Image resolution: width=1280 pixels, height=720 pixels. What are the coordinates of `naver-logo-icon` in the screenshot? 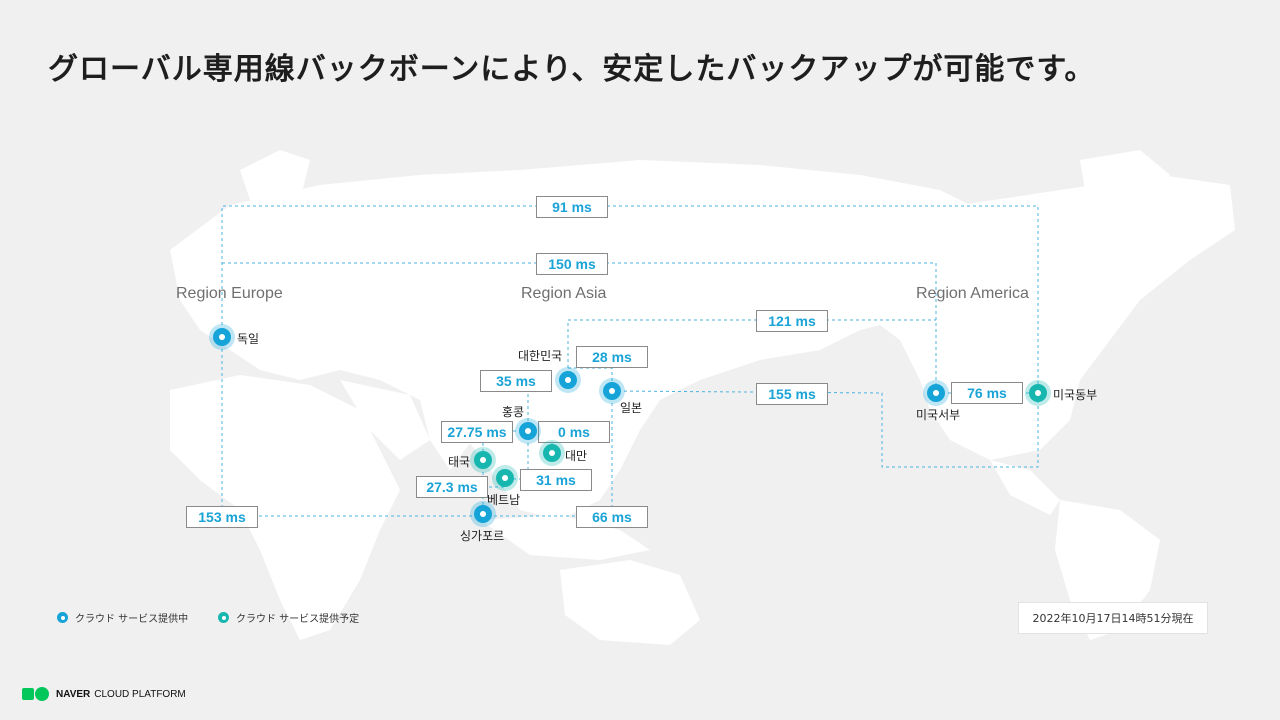 It's located at (35, 694).